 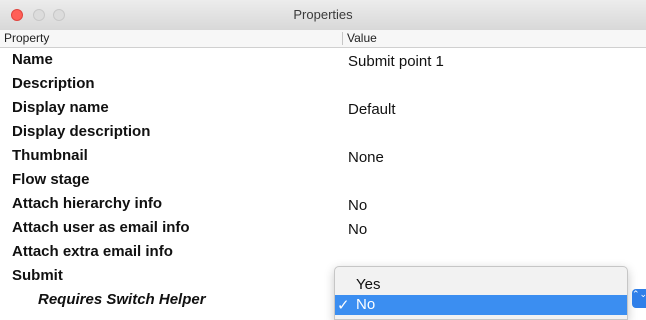 What do you see at coordinates (323, 253) in the screenshot?
I see `property-row-attach-extra-email-info: Attach extra email info` at bounding box center [323, 253].